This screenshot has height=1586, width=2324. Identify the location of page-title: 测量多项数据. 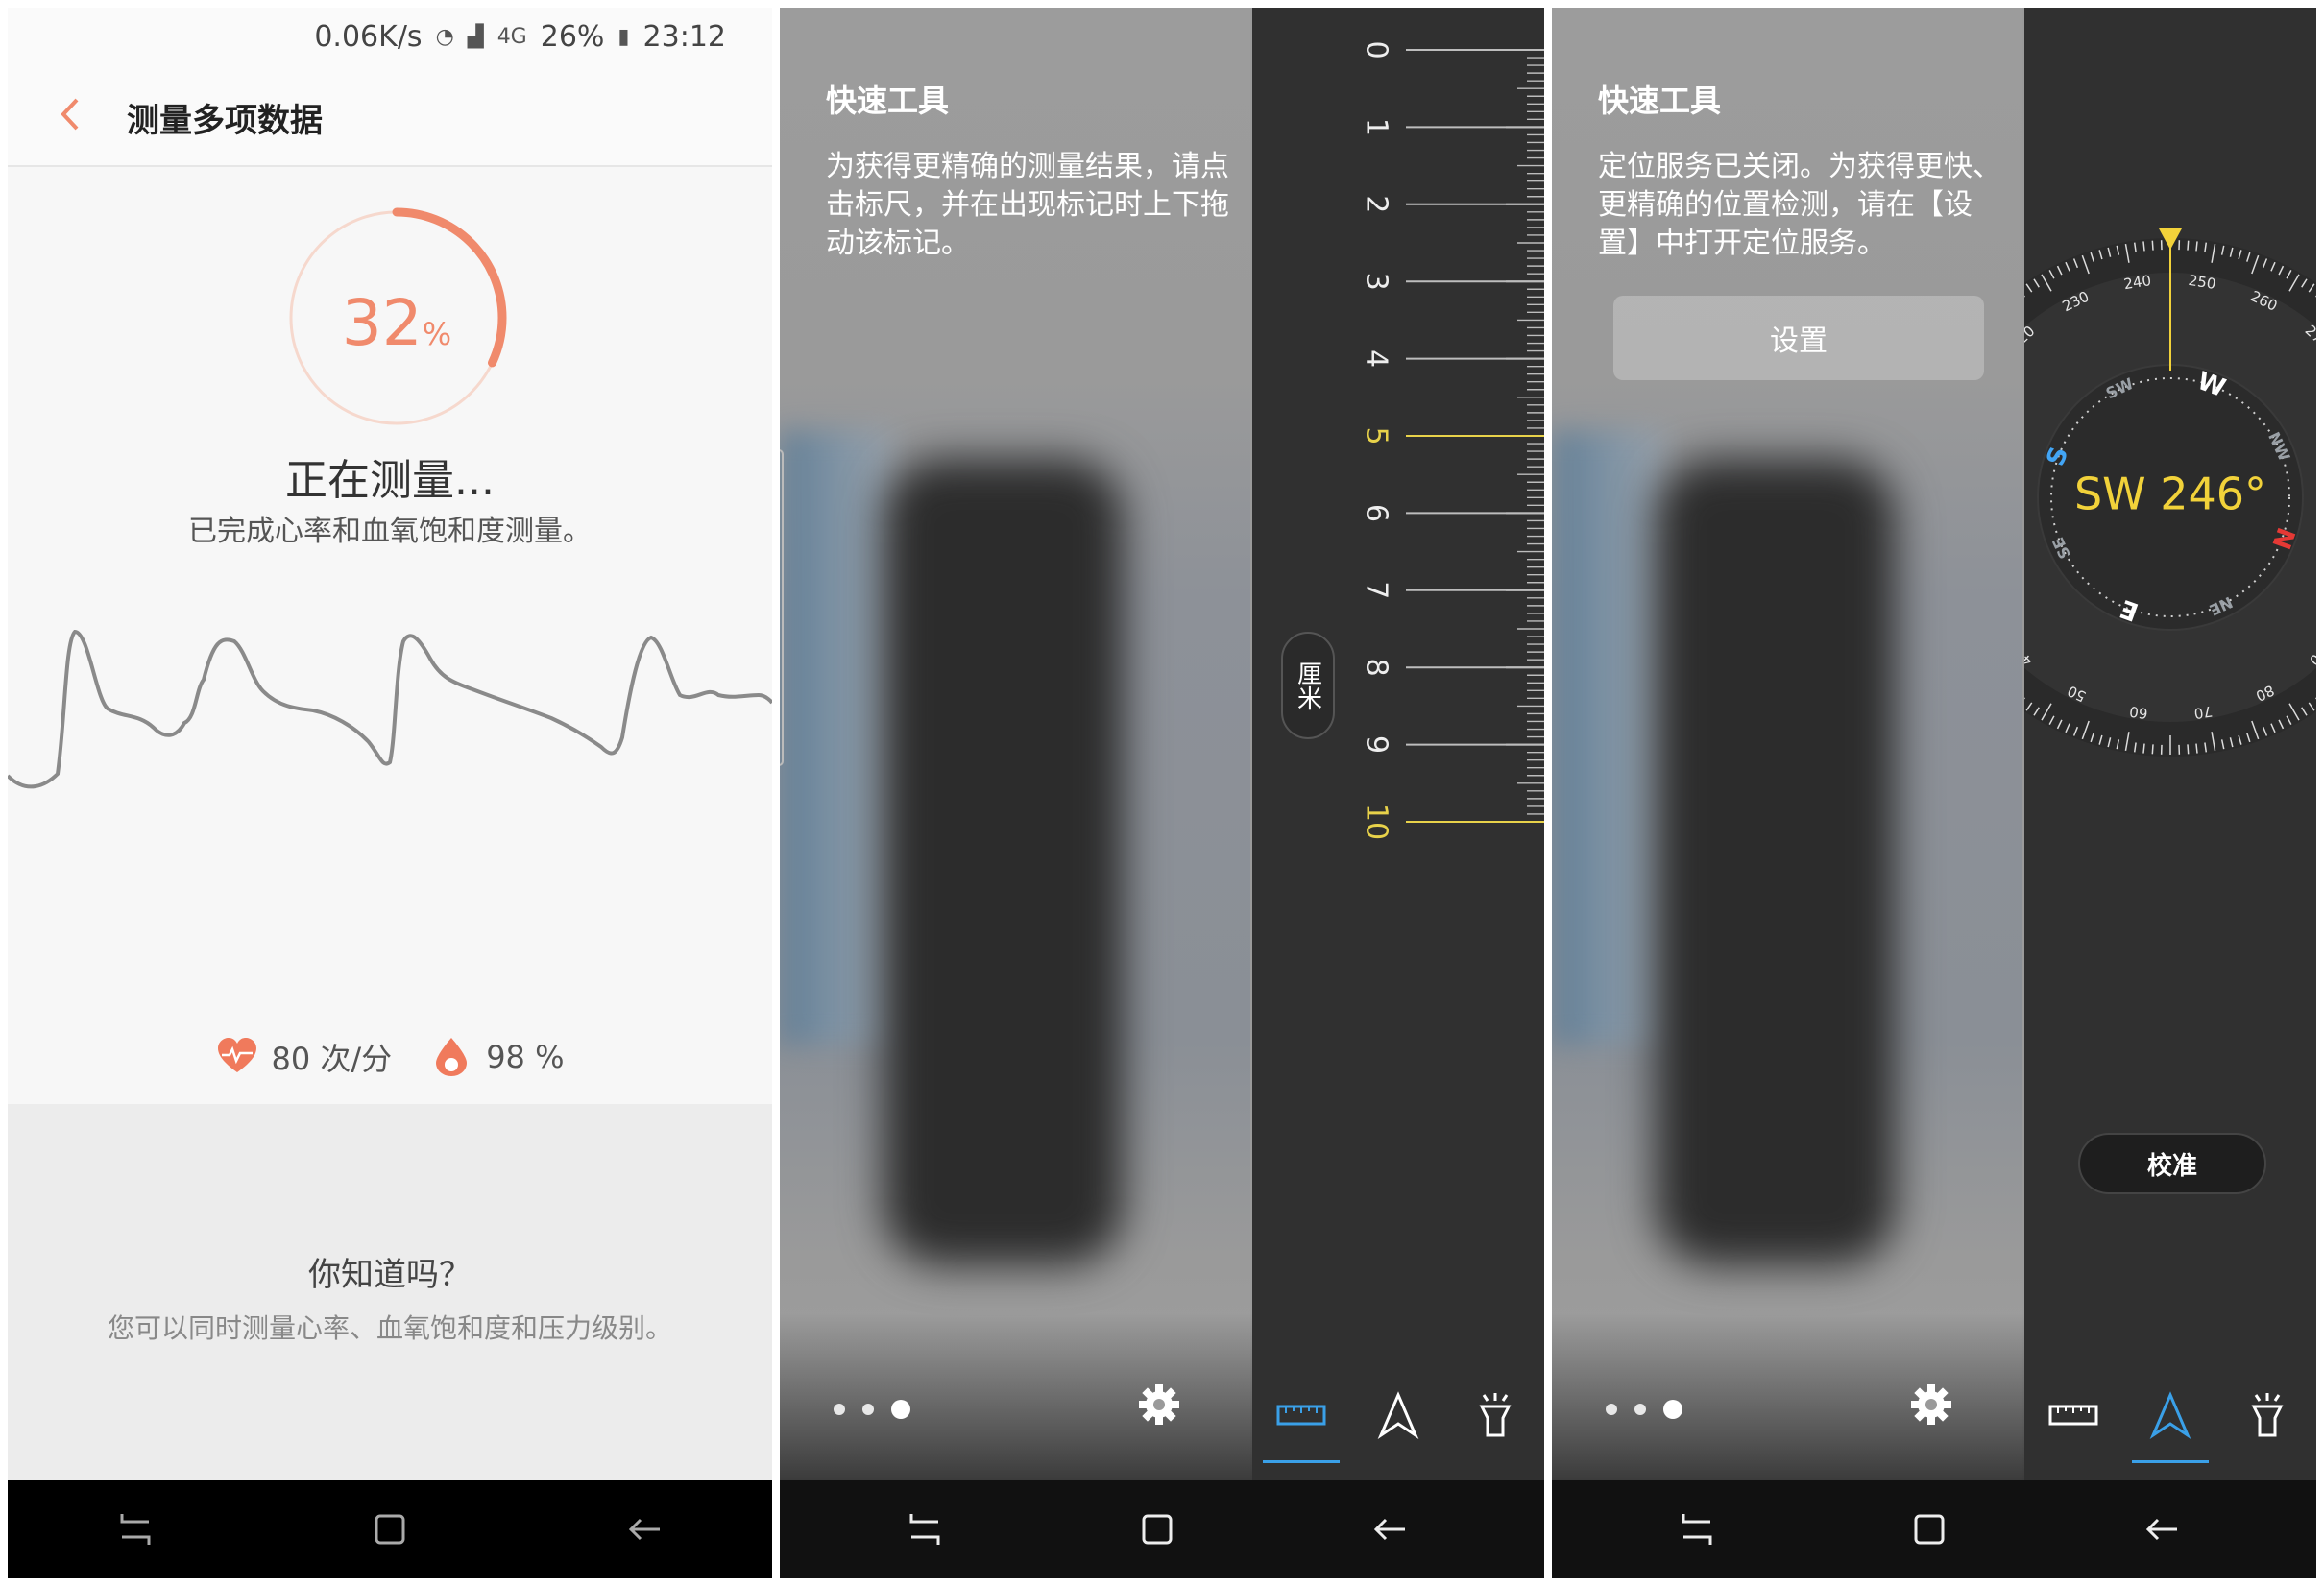
(225, 121).